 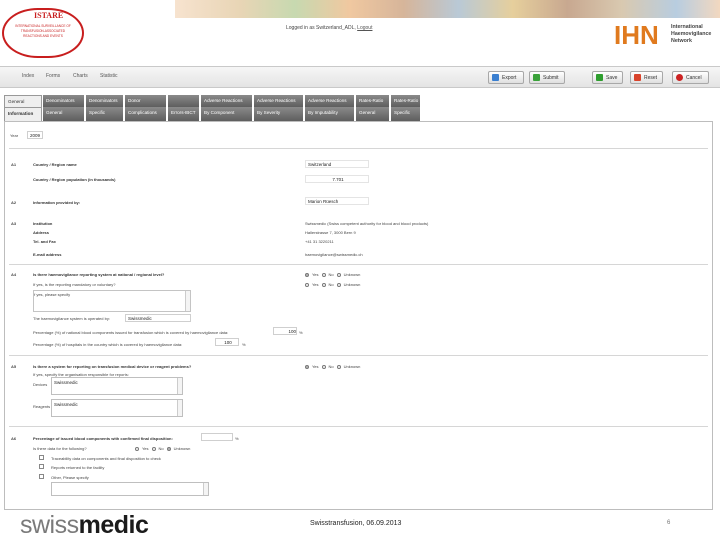 I want to click on tab-rates-ratio-2: Rates-Ratio, so click(x=406, y=101).